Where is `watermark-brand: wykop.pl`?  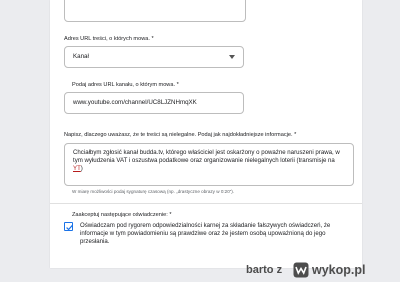
watermark-brand: wykop.pl is located at coordinates (339, 270).